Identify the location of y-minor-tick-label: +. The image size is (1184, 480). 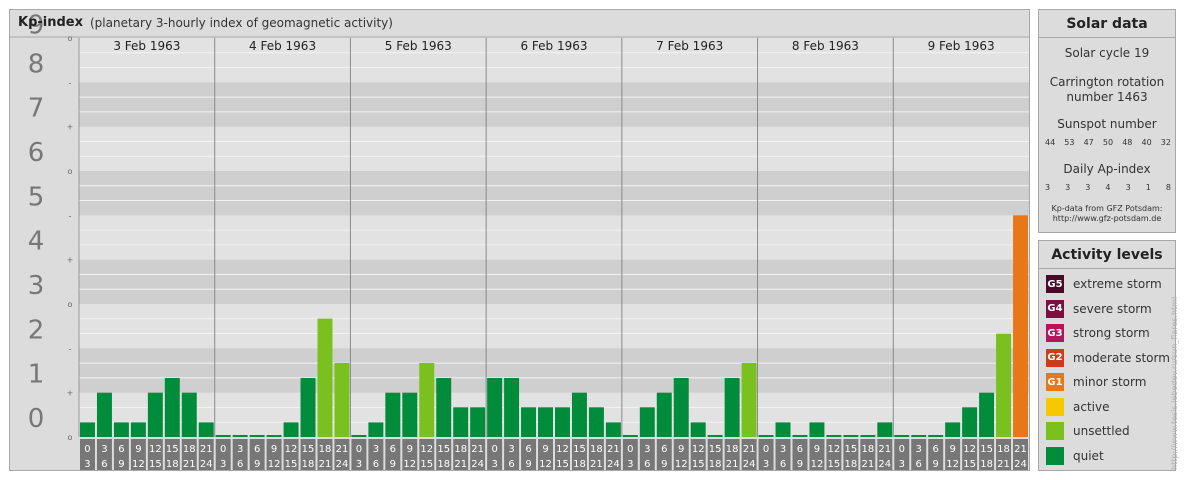
(70, 127).